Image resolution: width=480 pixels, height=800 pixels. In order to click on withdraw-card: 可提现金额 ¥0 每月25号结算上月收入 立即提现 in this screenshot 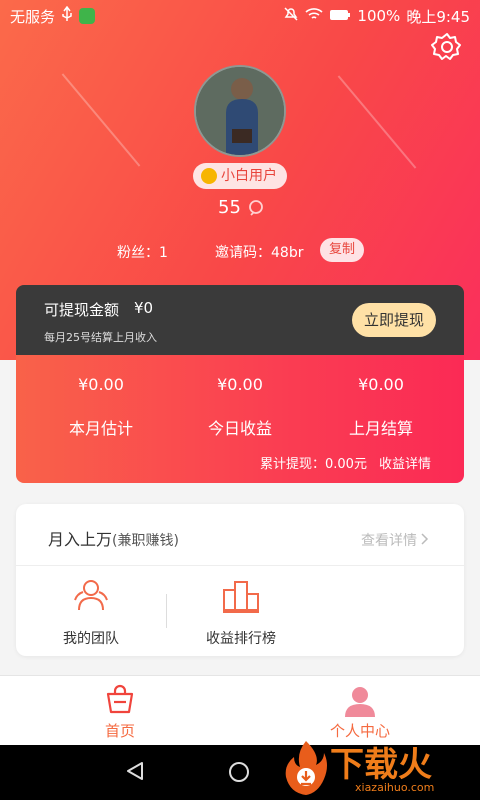, I will do `click(240, 320)`.